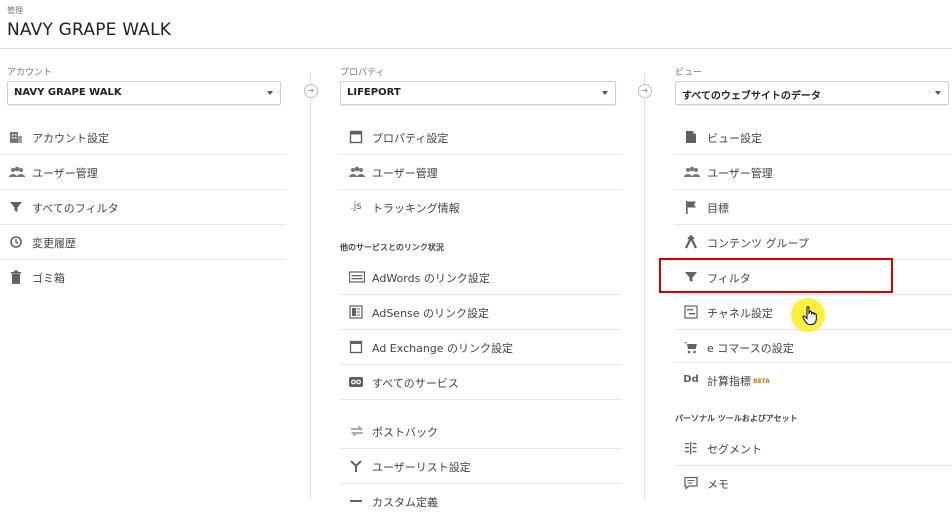  Describe the element at coordinates (16, 242) in the screenshot. I see `history-icon` at that location.